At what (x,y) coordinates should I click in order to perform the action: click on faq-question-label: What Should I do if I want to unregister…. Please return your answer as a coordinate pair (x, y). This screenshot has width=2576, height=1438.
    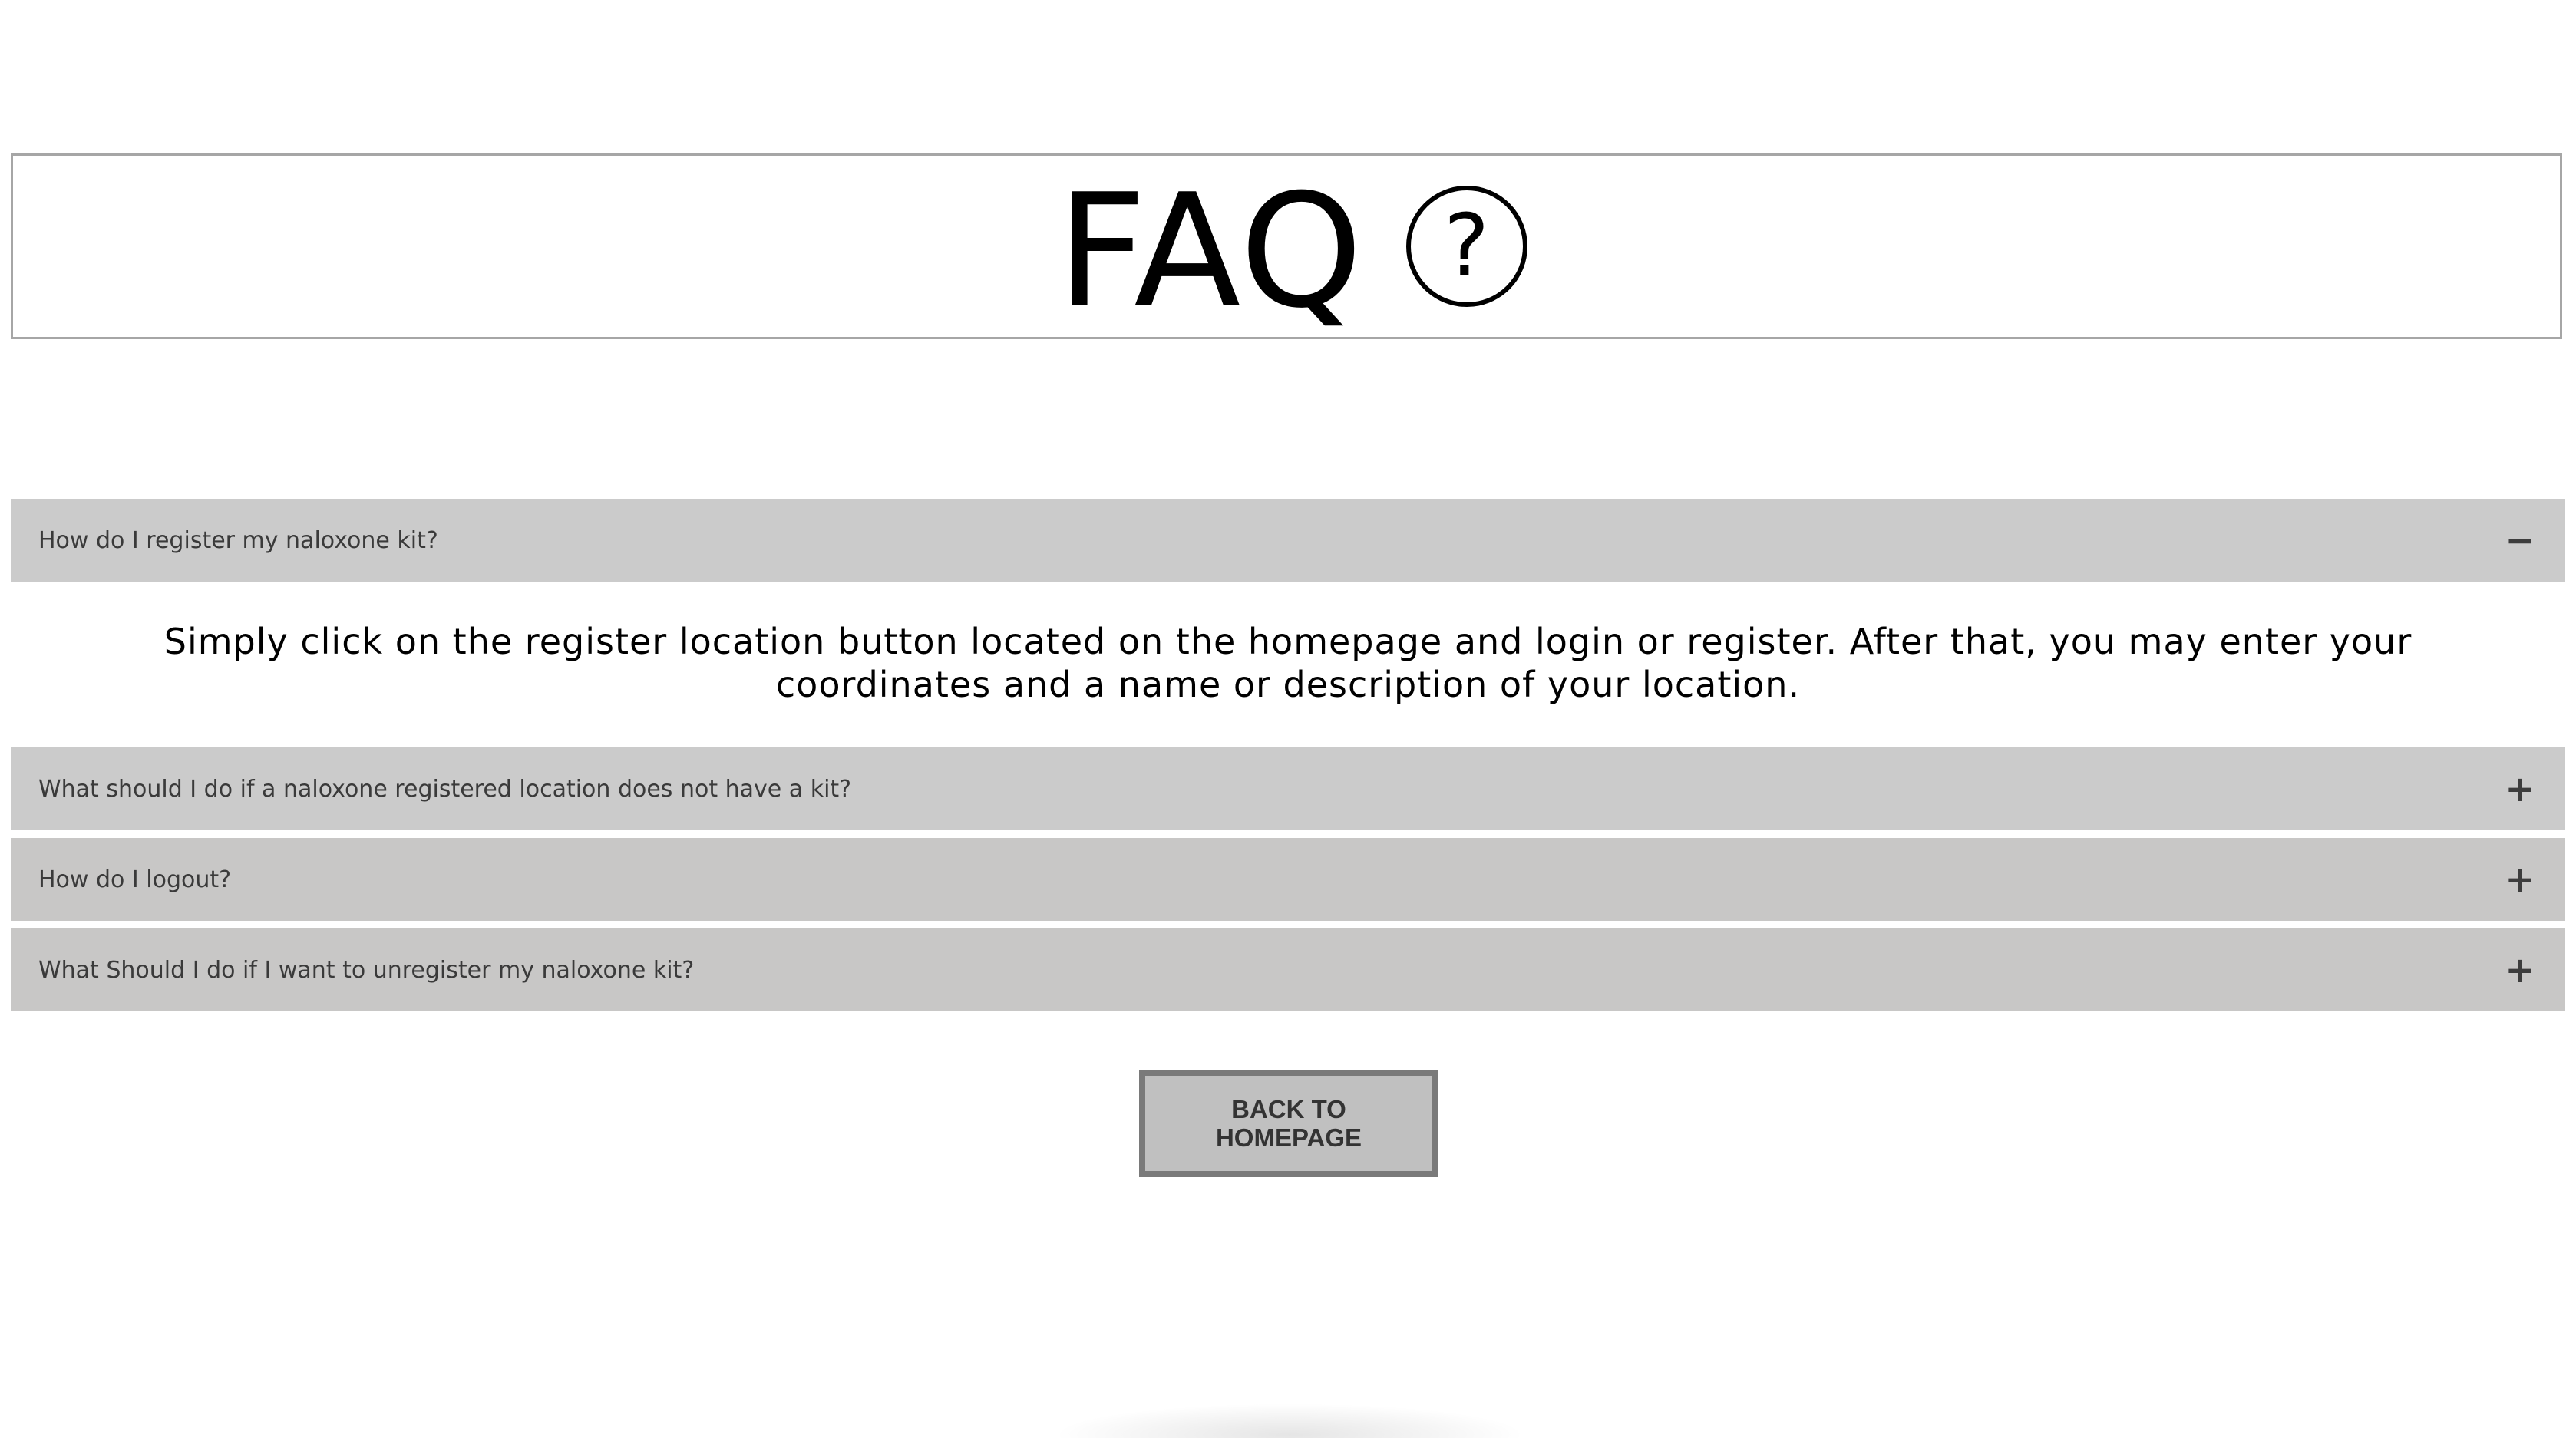
    Looking at the image, I should click on (366, 970).